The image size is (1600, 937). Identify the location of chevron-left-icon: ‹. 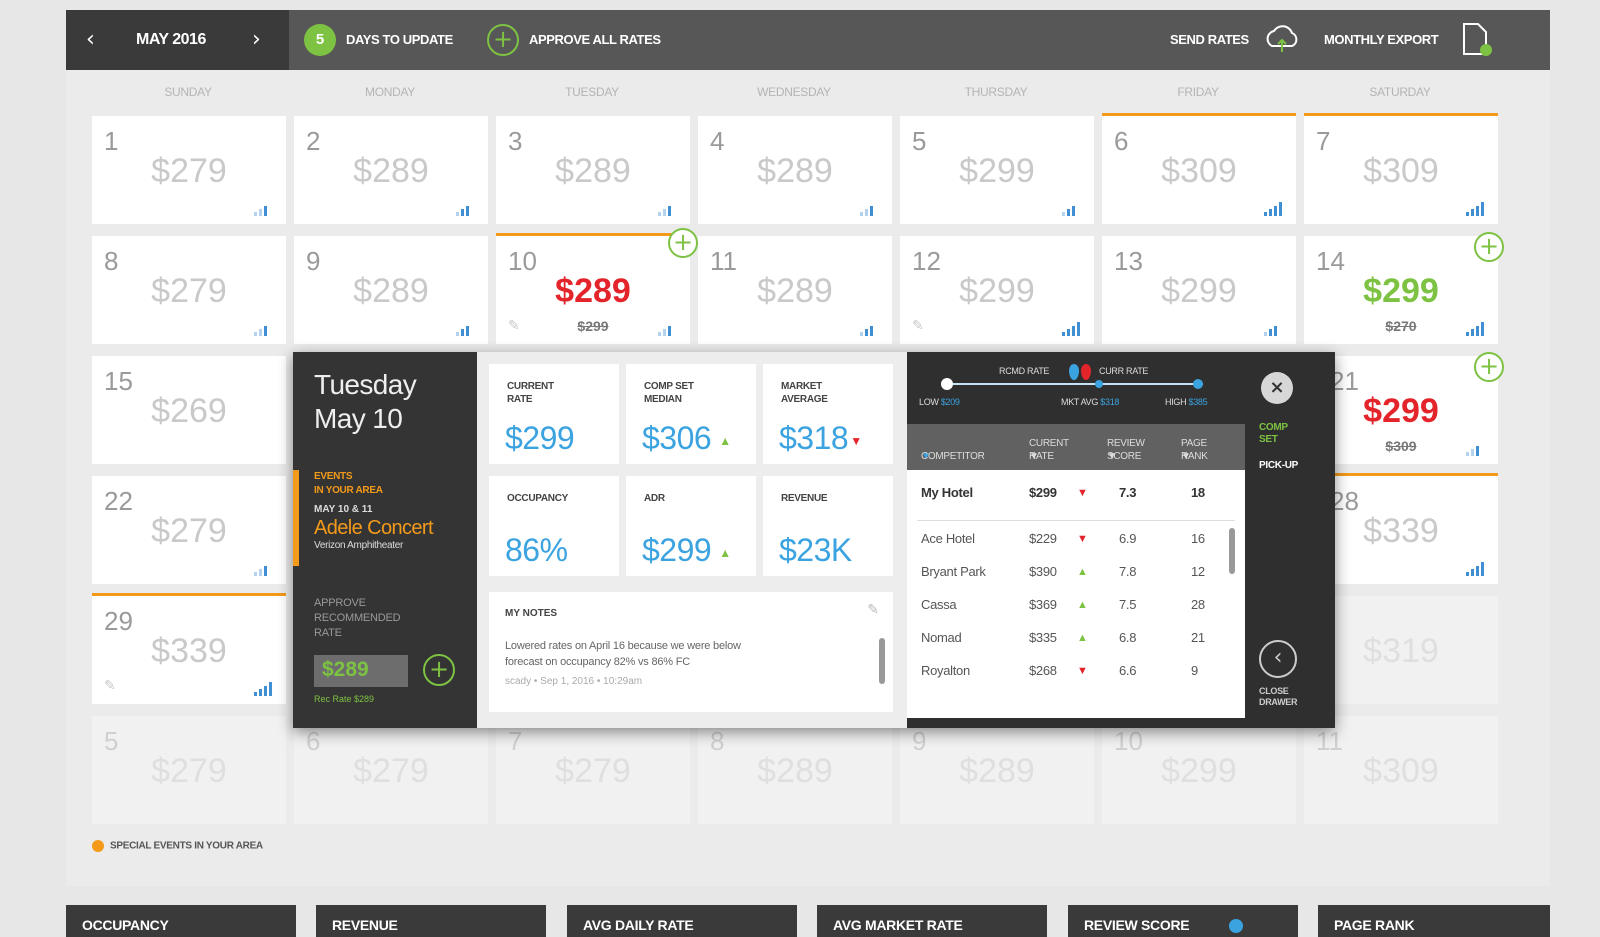
(1278, 659).